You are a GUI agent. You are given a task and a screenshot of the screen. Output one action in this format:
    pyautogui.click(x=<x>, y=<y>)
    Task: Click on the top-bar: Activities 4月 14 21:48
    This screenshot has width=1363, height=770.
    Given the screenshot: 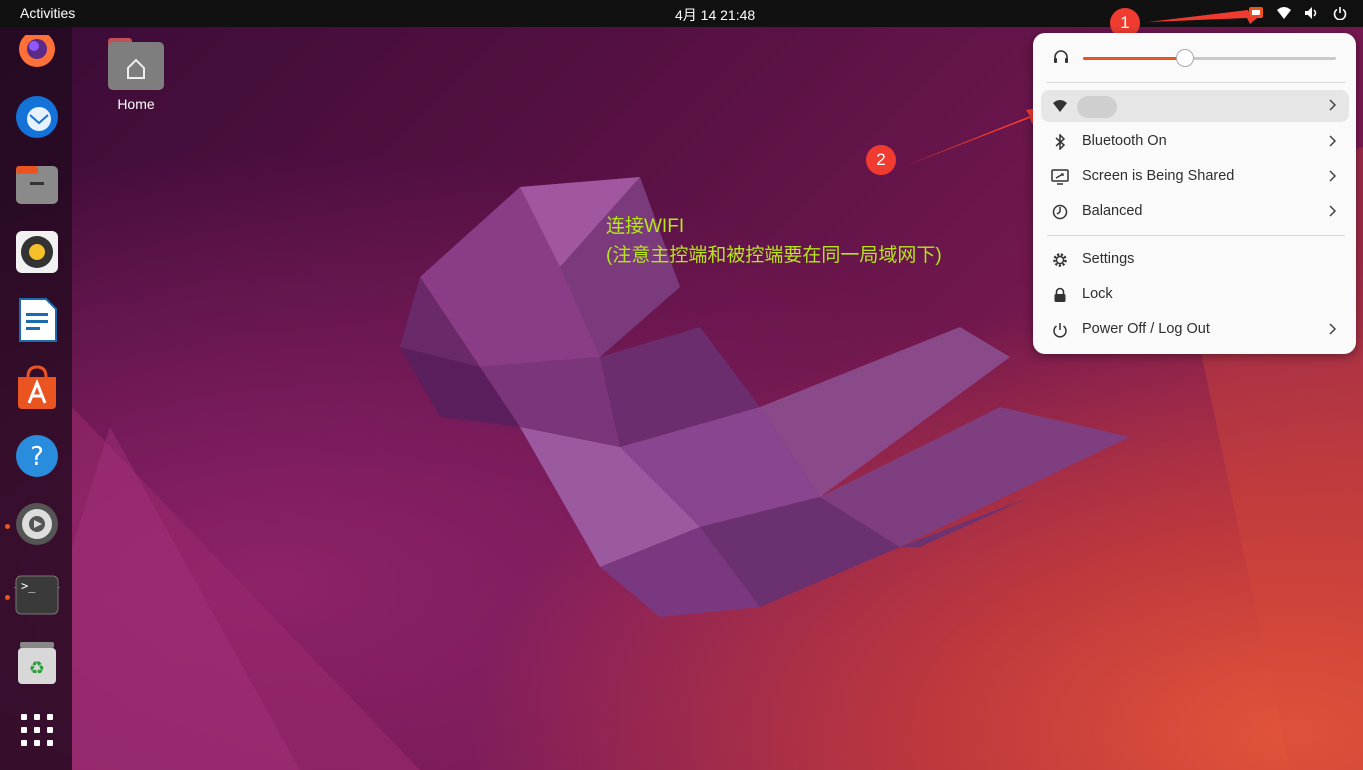 What is the action you would take?
    pyautogui.click(x=681, y=13)
    